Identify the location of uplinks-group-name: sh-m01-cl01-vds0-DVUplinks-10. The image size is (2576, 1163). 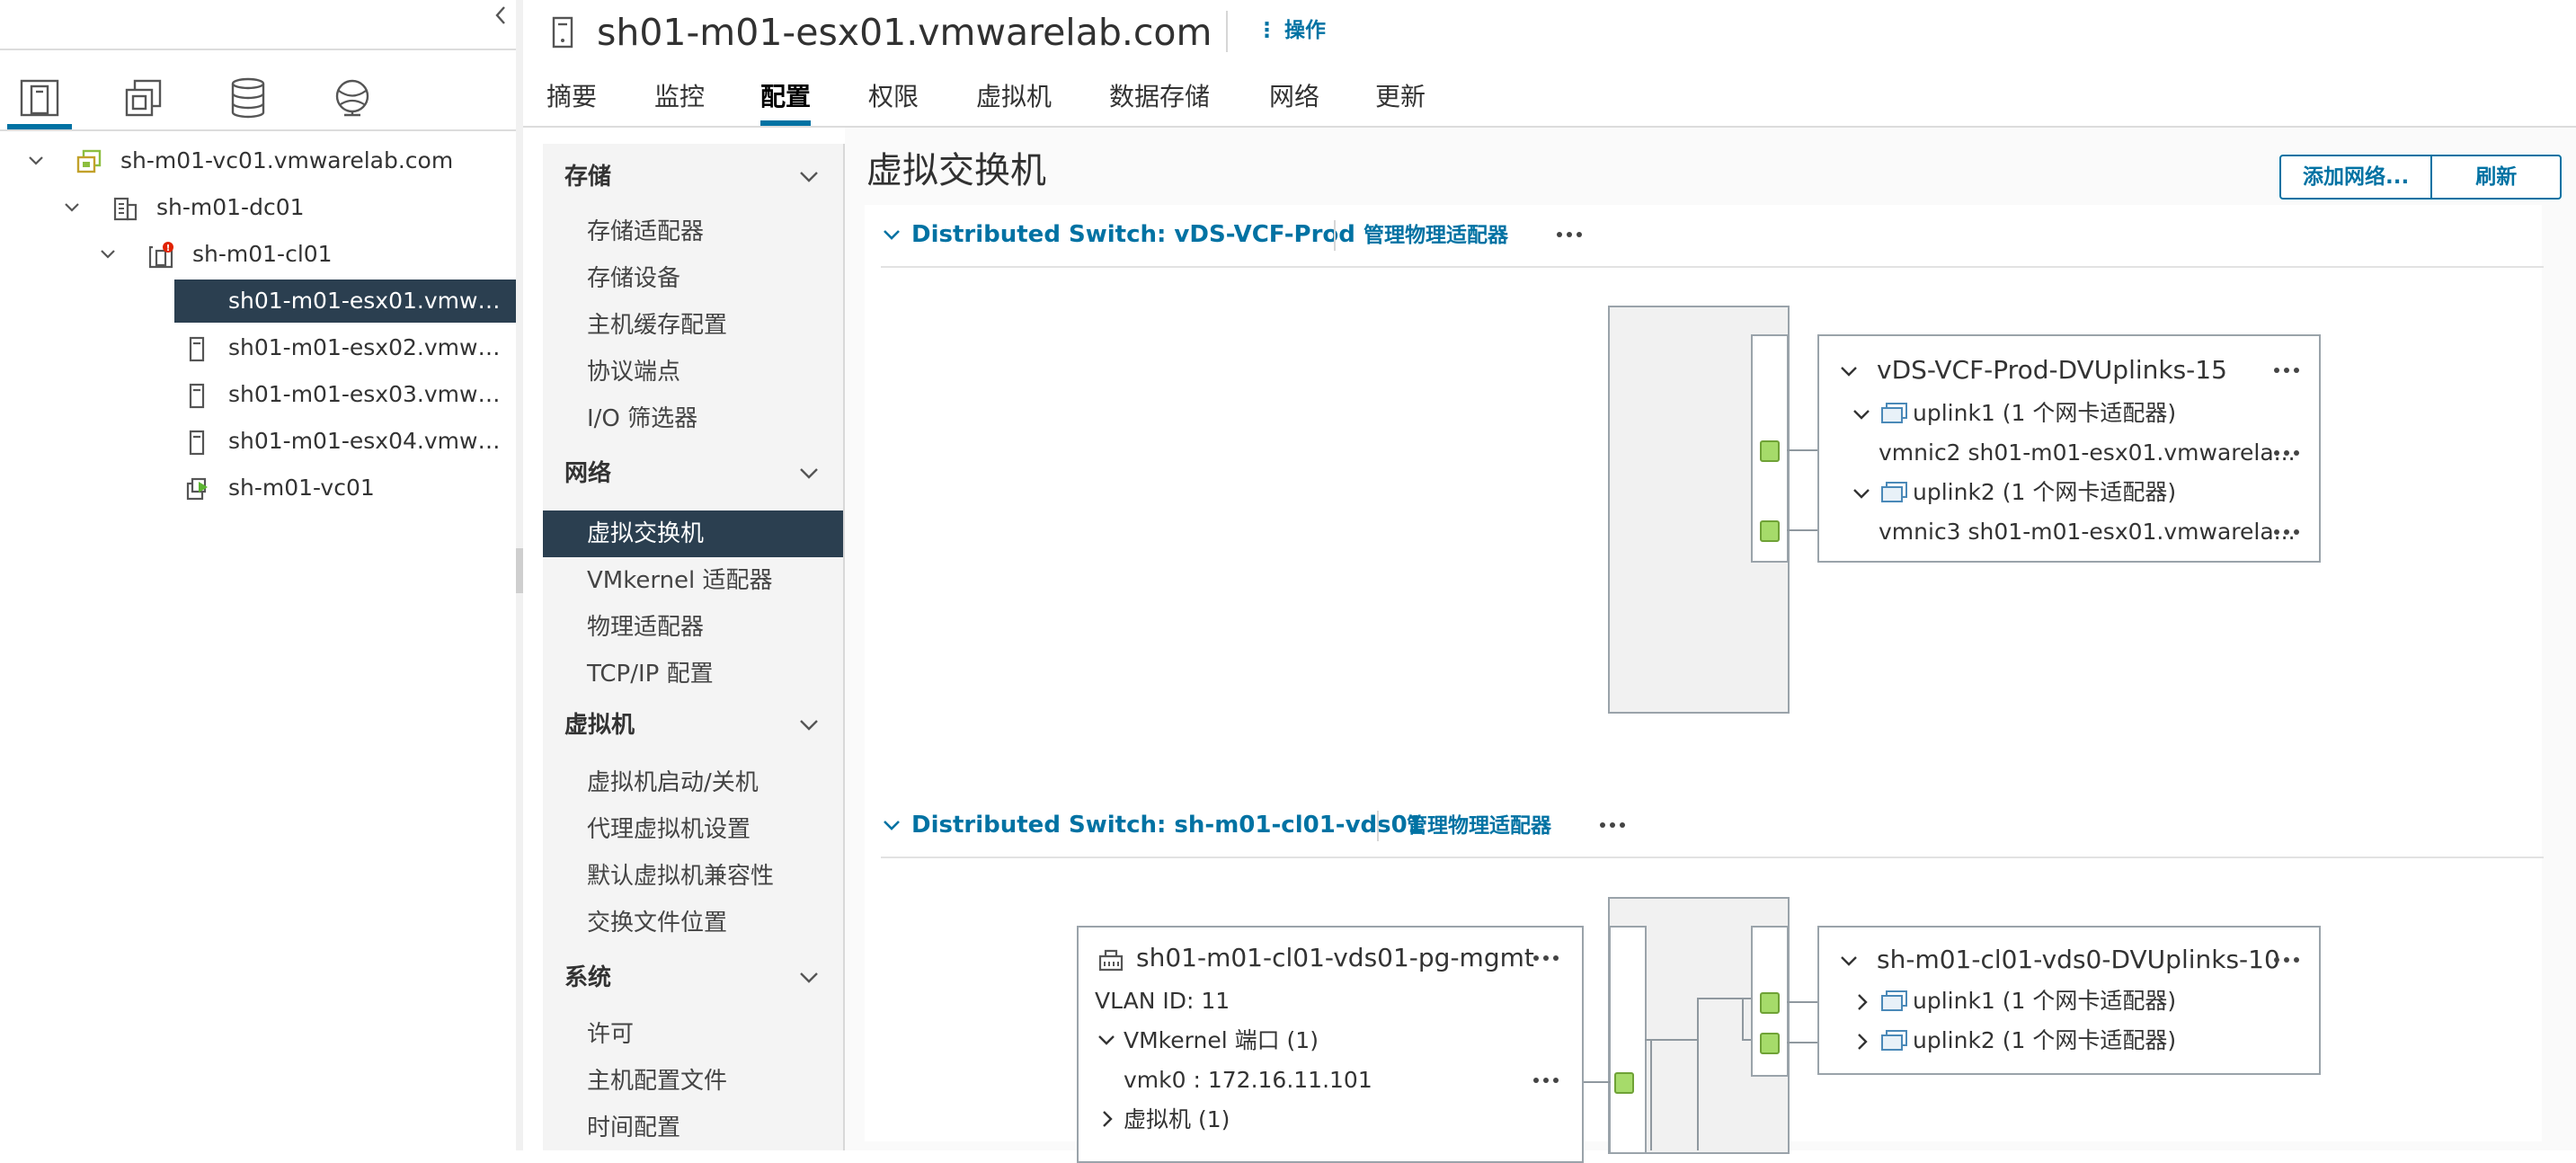
(2078, 959).